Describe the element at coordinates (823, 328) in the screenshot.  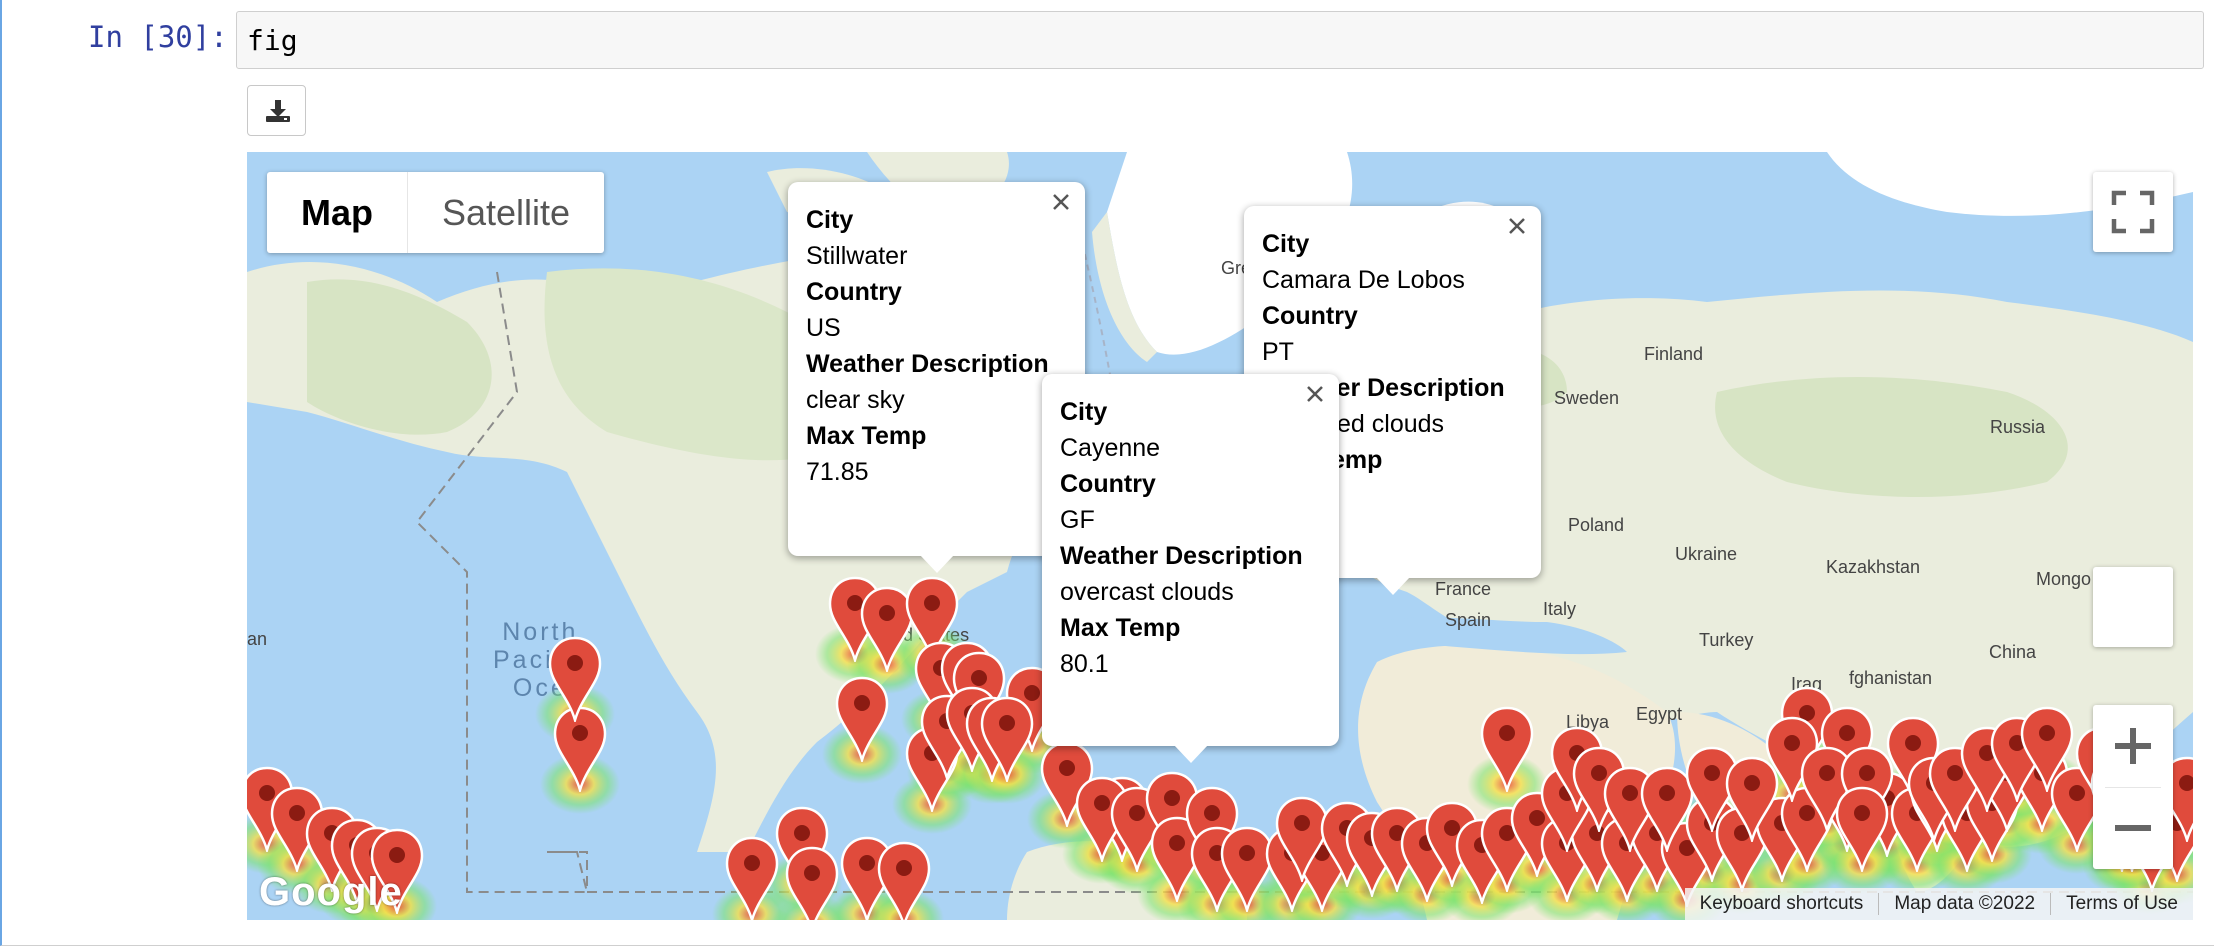
I see `field-value: US` at that location.